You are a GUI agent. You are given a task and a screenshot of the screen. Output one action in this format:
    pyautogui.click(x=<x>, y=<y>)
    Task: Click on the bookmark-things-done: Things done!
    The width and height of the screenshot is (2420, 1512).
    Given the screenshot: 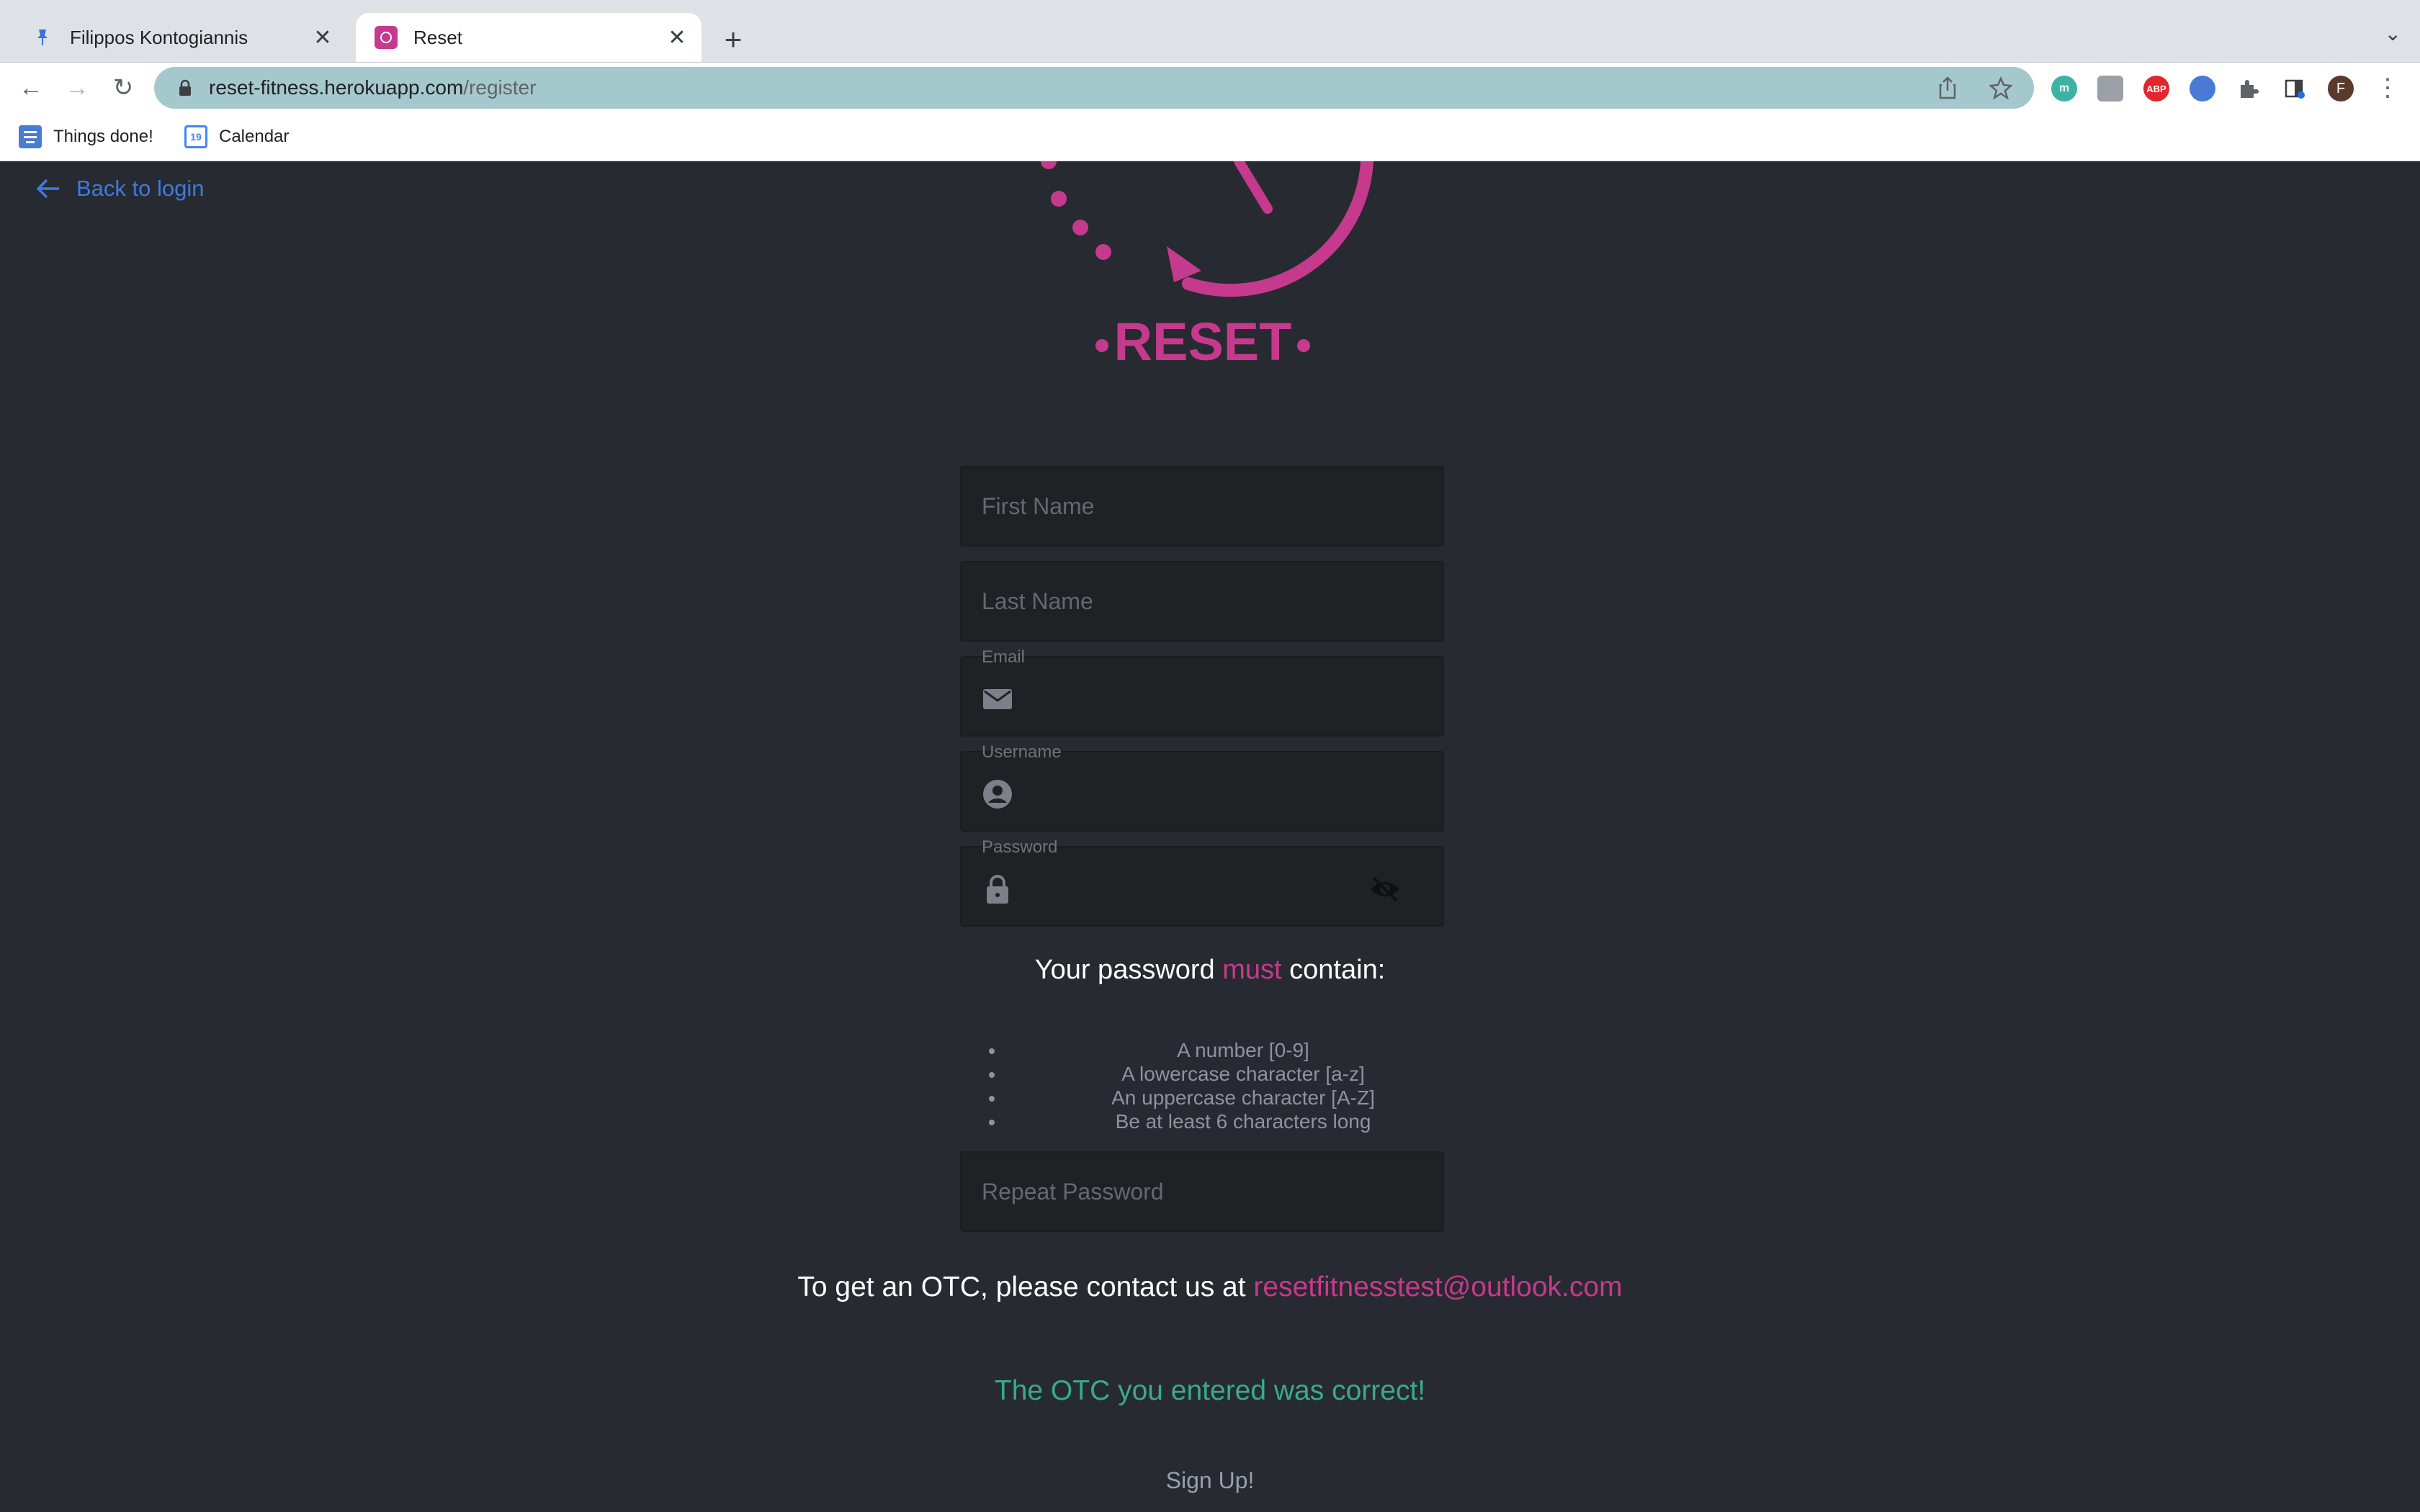 What is the action you would take?
    pyautogui.click(x=86, y=137)
    